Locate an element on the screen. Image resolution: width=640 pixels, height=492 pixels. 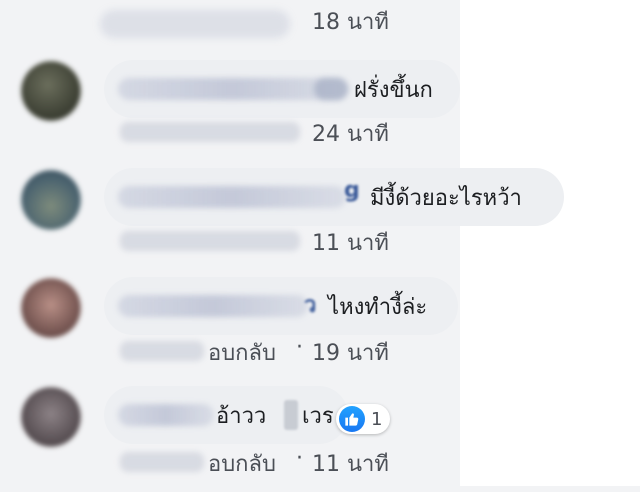
like-icon is located at coordinates (352, 419).